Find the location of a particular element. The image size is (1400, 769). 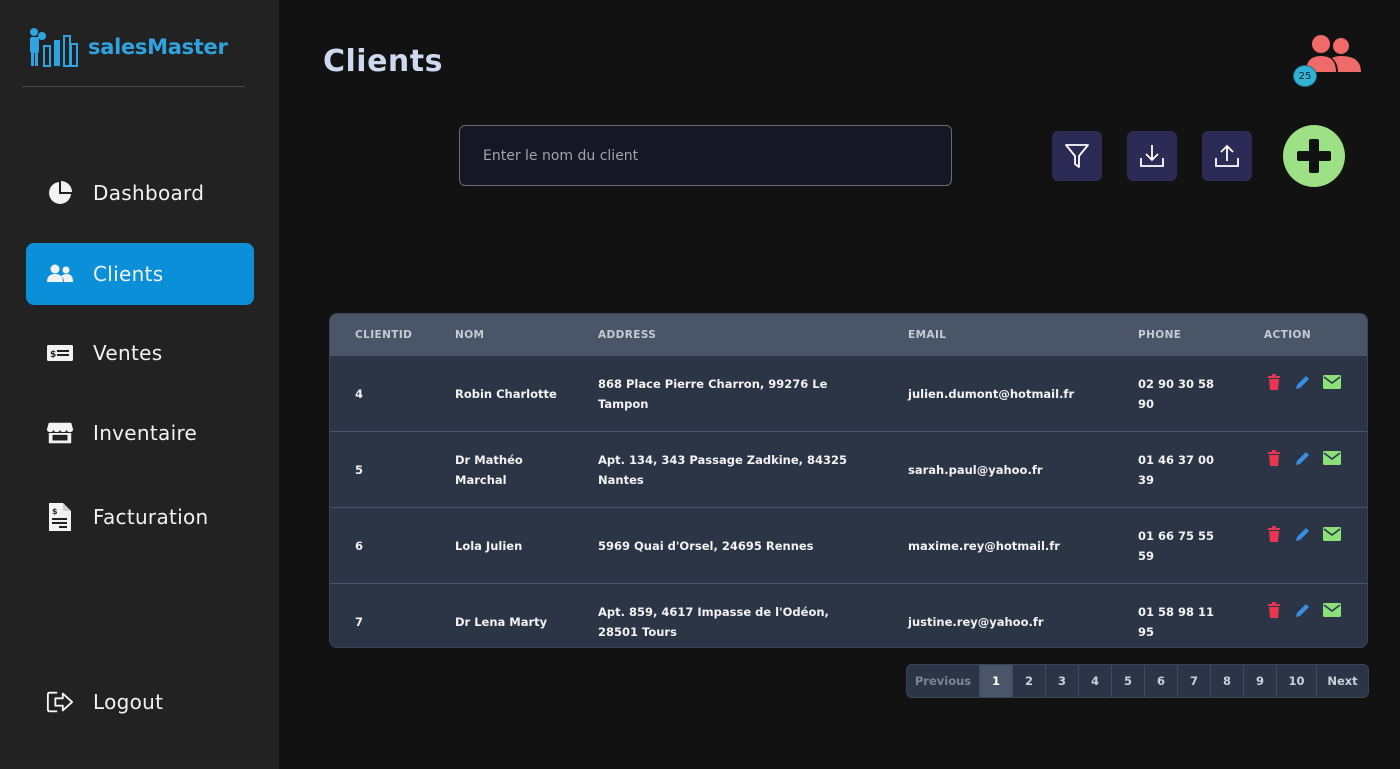

cell-email: sarah.paul@yahoo.fr is located at coordinates (975, 469).